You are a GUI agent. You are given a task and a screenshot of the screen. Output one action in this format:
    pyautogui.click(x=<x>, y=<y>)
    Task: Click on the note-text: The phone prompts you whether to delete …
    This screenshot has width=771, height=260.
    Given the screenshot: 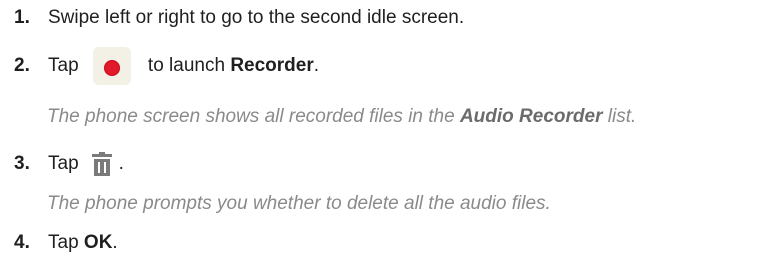 What is the action you would take?
    pyautogui.click(x=299, y=203)
    